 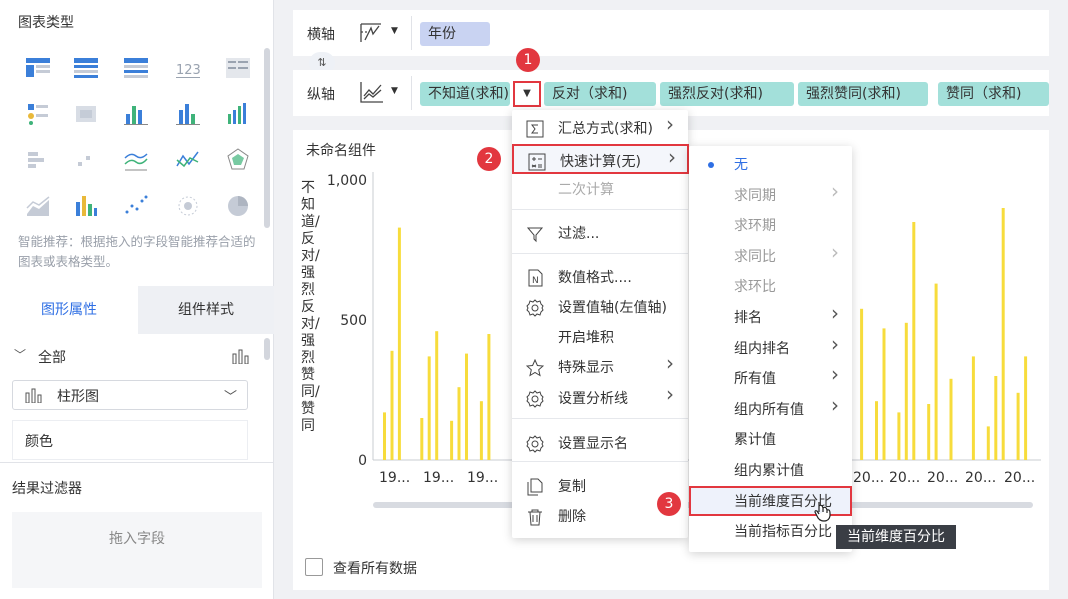 What do you see at coordinates (136, 68) in the screenshot?
I see `grouped-table-icon` at bounding box center [136, 68].